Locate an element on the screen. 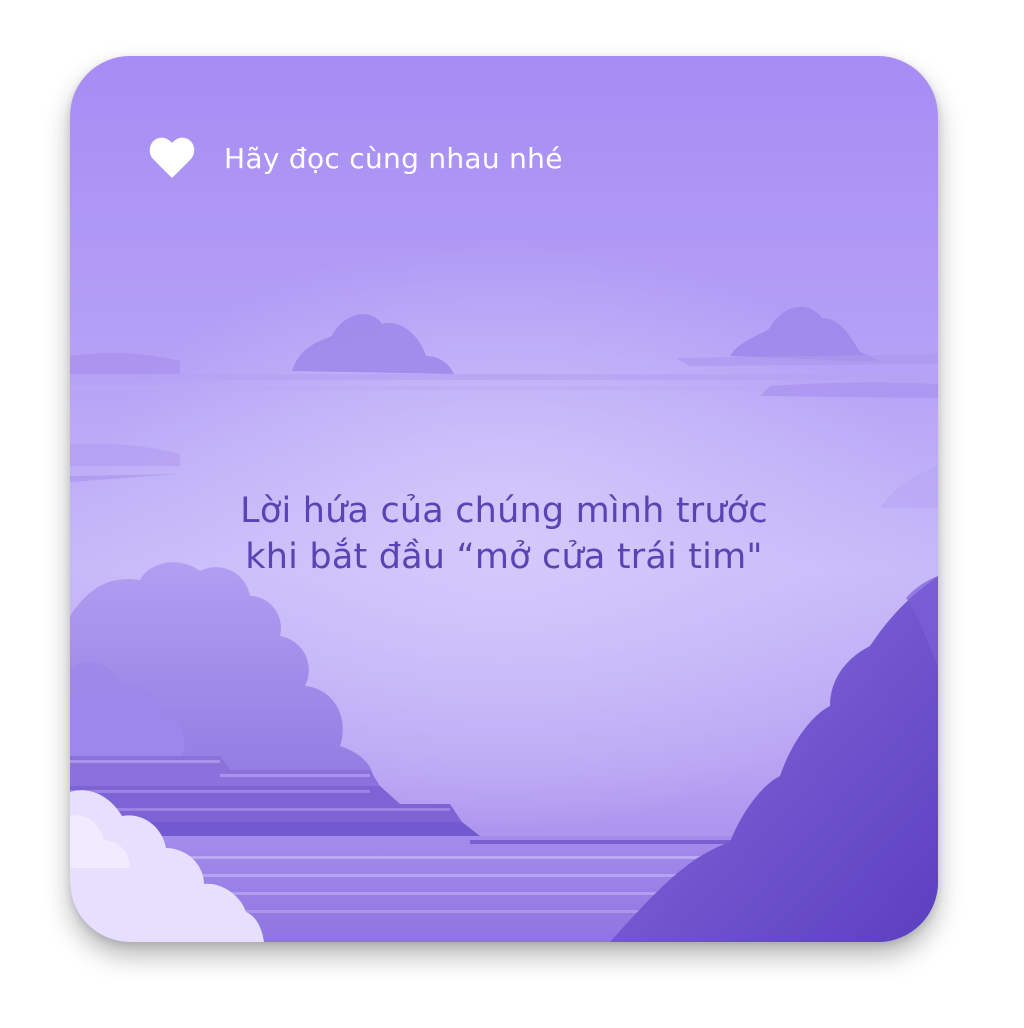  quote-line-2: khi bắt đầu “mở cửa trái tim" is located at coordinates (504, 557).